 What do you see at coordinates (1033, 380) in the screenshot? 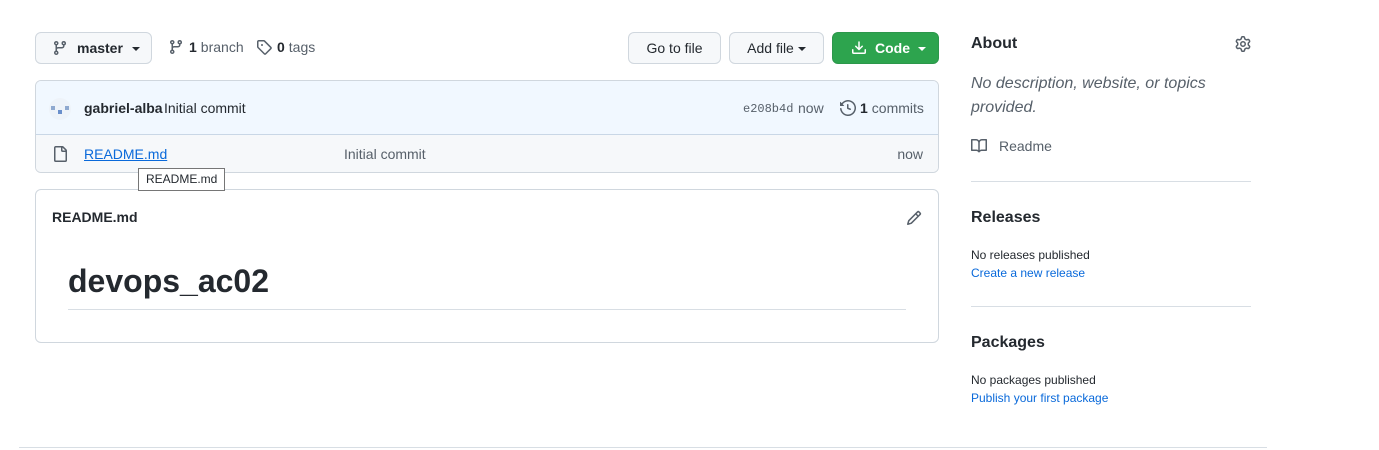
I see `packages-empty-text: No packages published` at bounding box center [1033, 380].